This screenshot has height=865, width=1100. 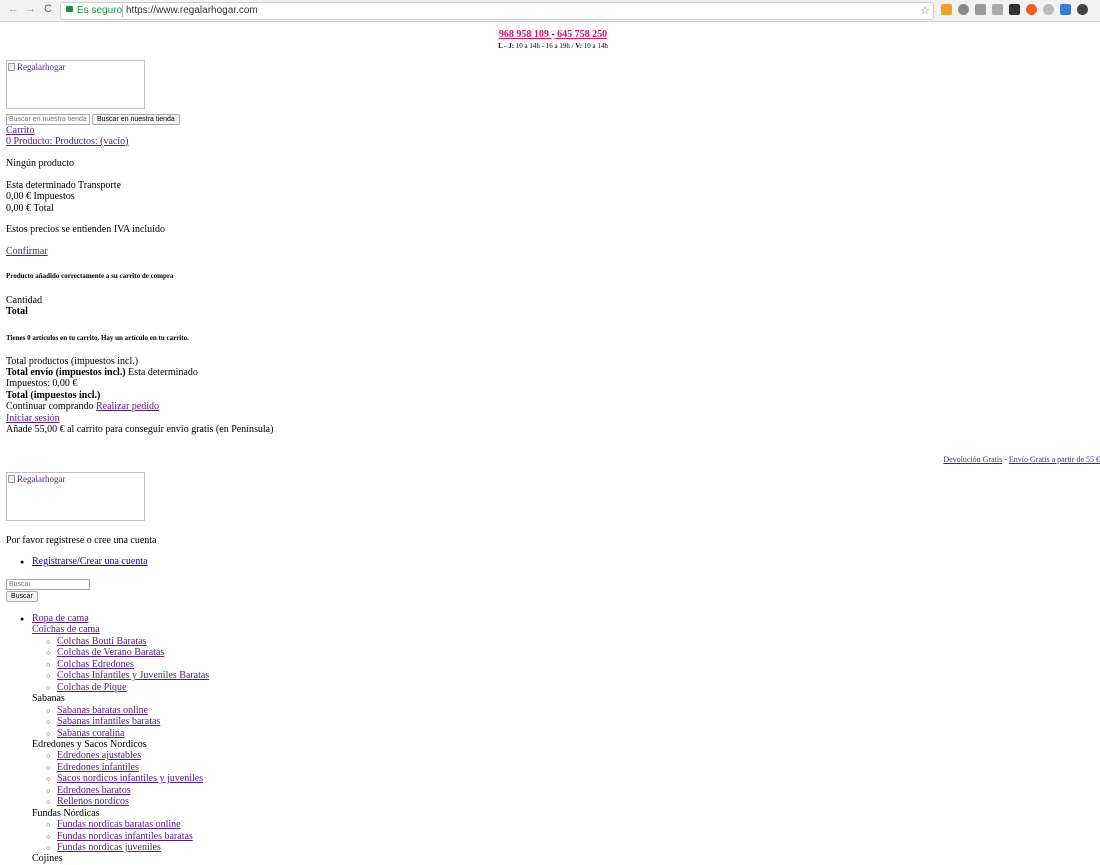 What do you see at coordinates (100, 10) in the screenshot?
I see `secure-label: Es seguro` at bounding box center [100, 10].